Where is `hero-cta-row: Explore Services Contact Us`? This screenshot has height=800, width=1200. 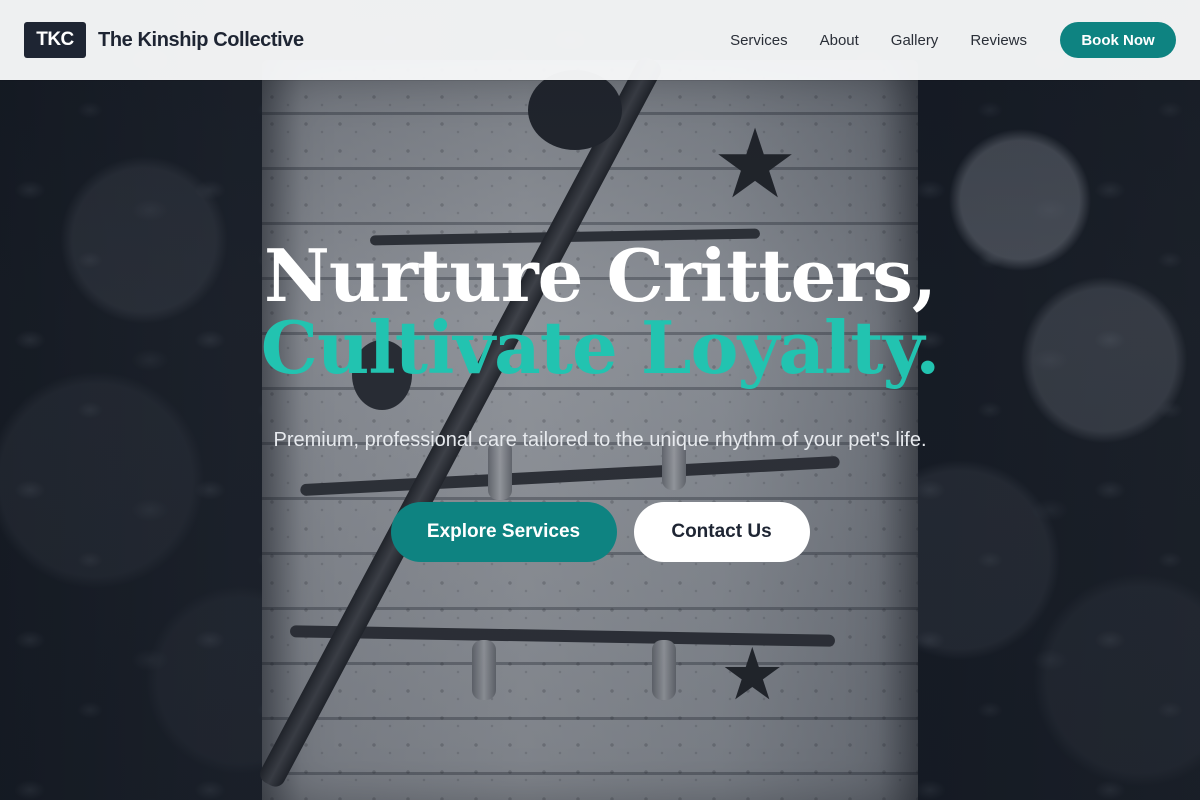 hero-cta-row: Explore Services Contact Us is located at coordinates (600, 532).